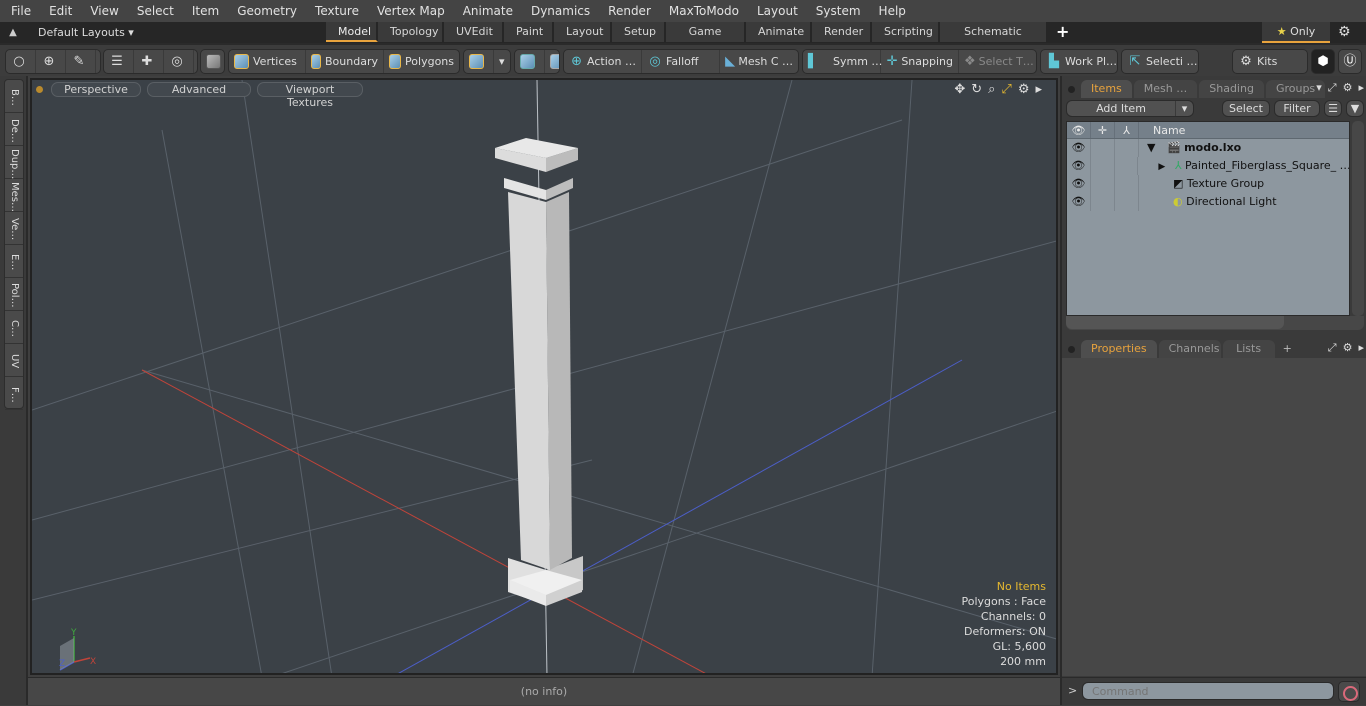 The width and height of the screenshot is (1366, 706). I want to click on panel-dropdown-icon: ▾, so click(1319, 88).